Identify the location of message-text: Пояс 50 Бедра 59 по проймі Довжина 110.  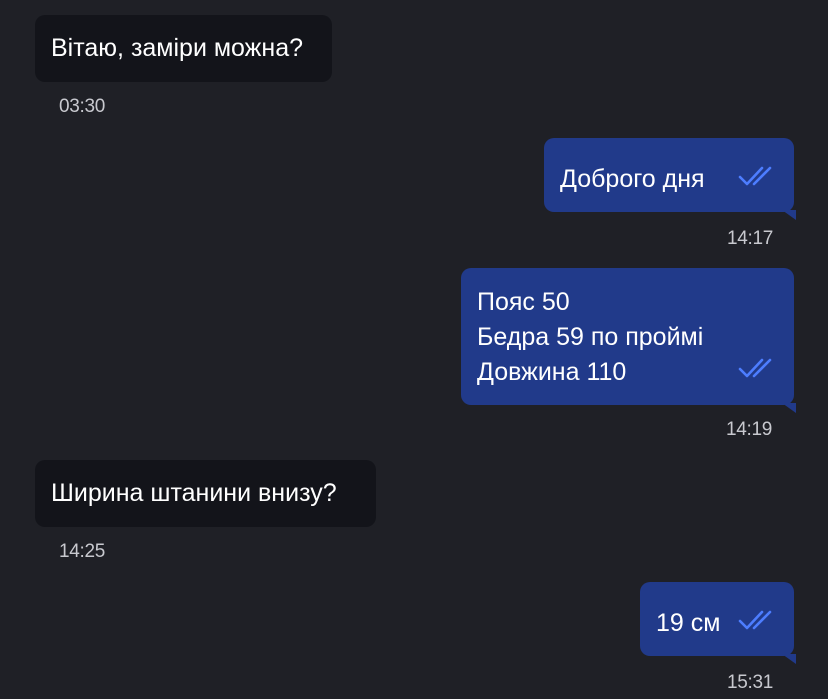
(590, 337).